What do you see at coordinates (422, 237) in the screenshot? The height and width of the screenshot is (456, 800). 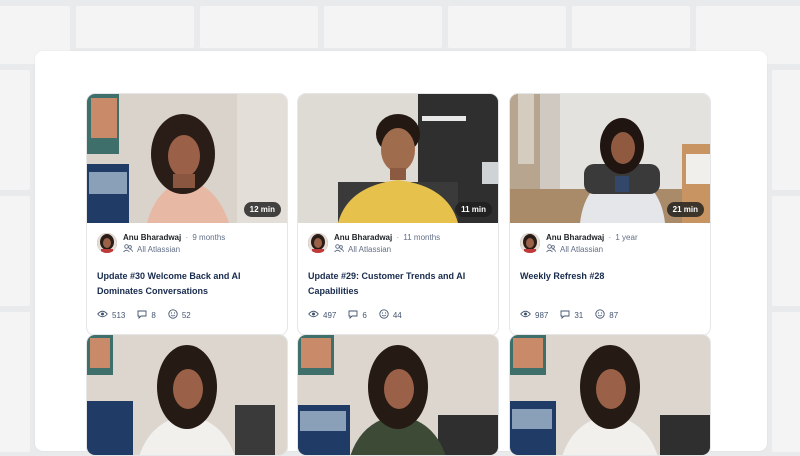 I see `post-age: 11 months` at bounding box center [422, 237].